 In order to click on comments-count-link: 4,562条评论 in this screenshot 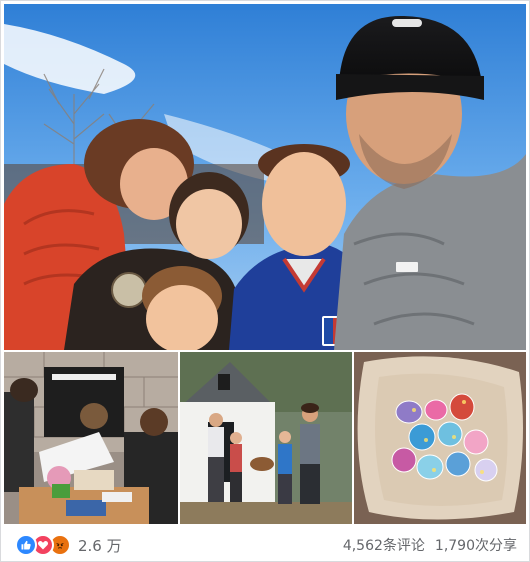, I will do `click(384, 545)`.